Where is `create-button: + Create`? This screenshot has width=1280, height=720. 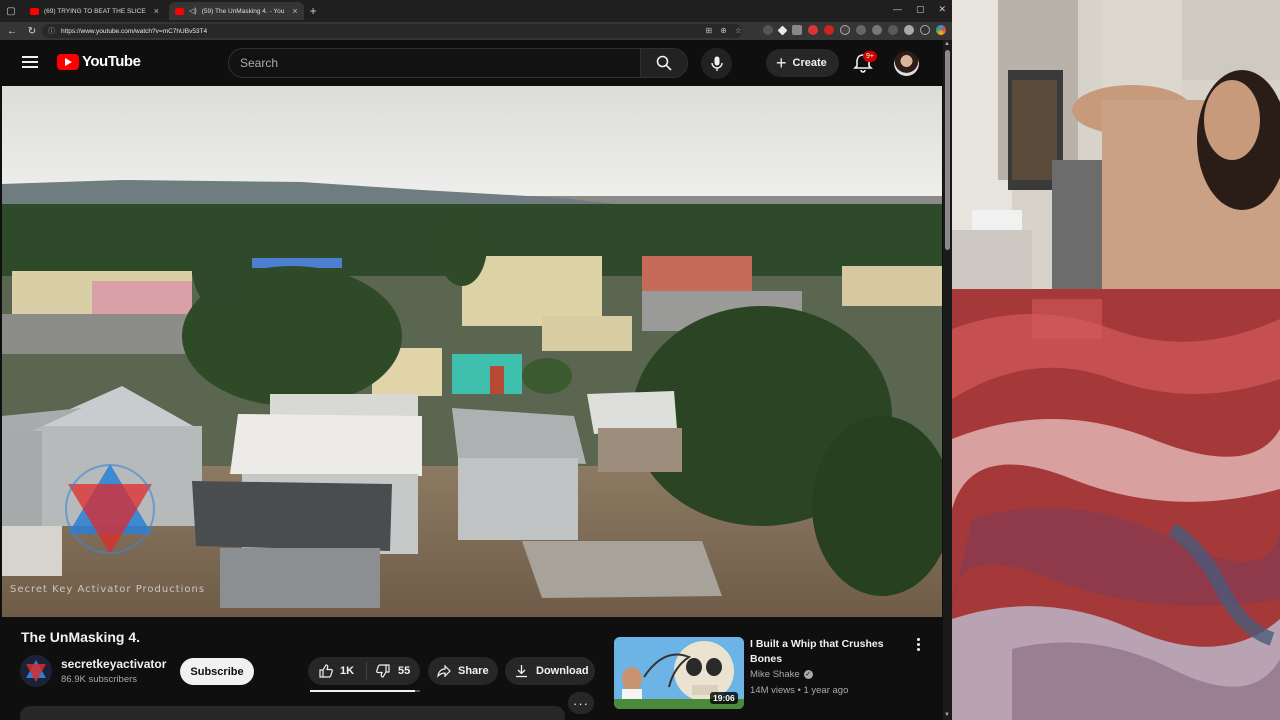
create-button: + Create is located at coordinates (802, 63).